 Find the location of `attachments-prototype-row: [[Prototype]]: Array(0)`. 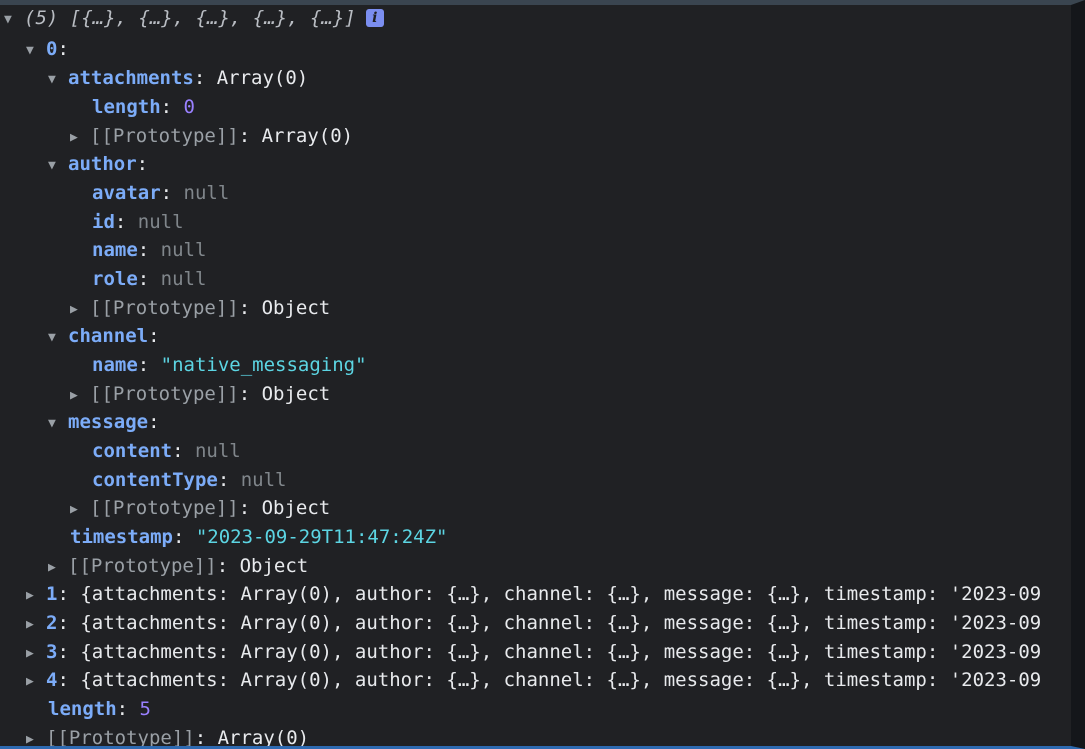

attachments-prototype-row: [[Prototype]]: Array(0) is located at coordinates (211, 136).